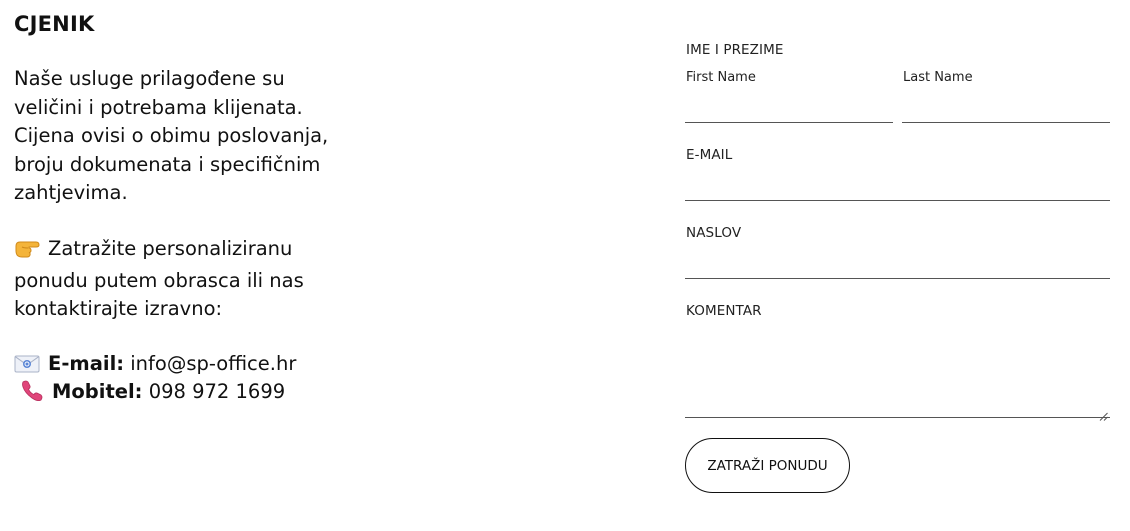  Describe the element at coordinates (897, 263) in the screenshot. I see `subject-input` at that location.